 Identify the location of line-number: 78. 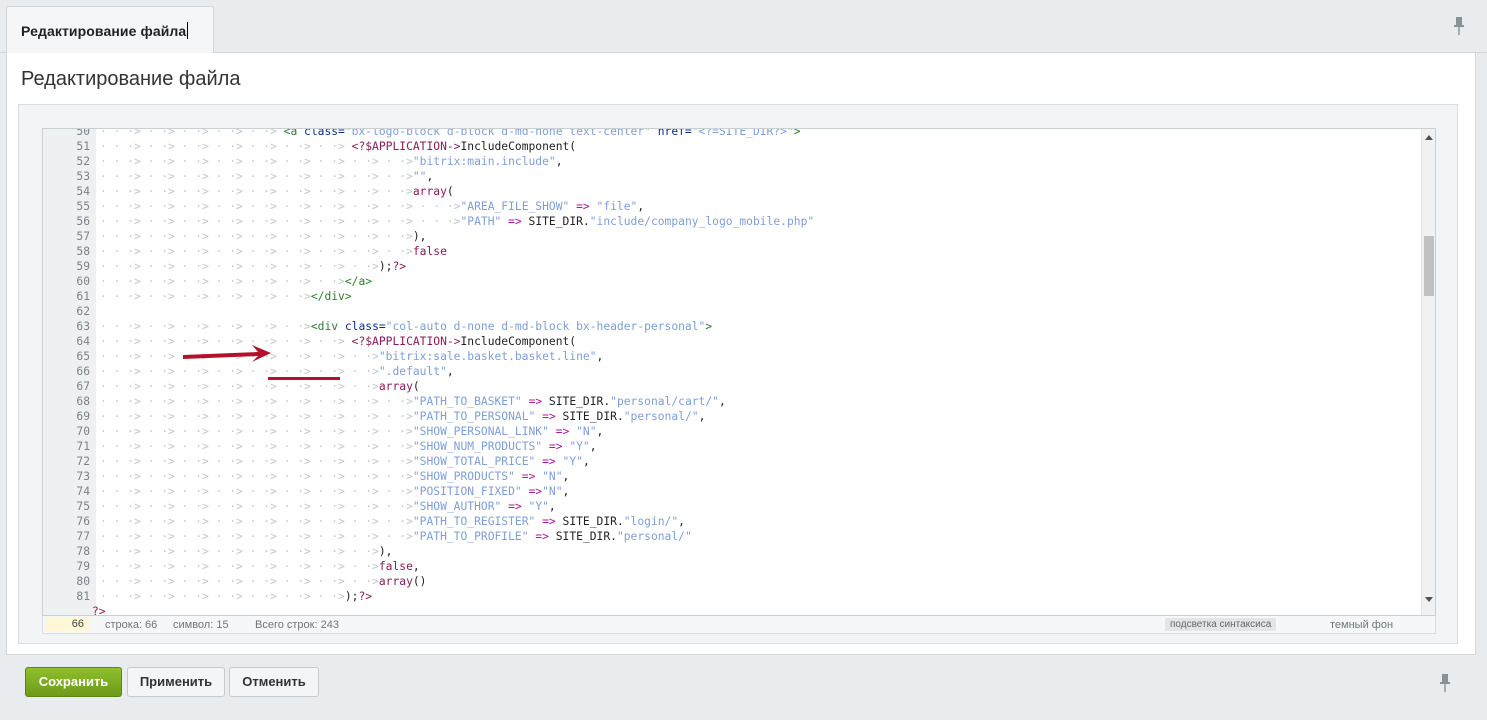
(83, 551).